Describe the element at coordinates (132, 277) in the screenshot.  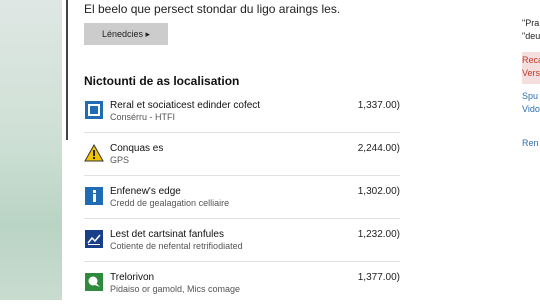
I see `item-title: Trelorivon` at that location.